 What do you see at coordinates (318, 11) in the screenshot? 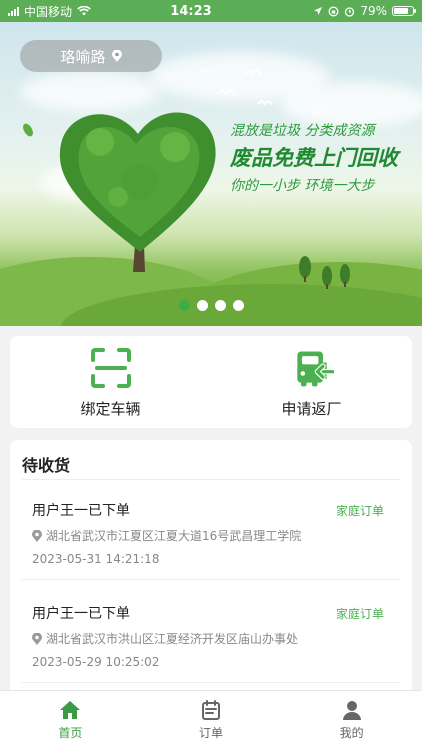
I see `location-arrow-icon` at bounding box center [318, 11].